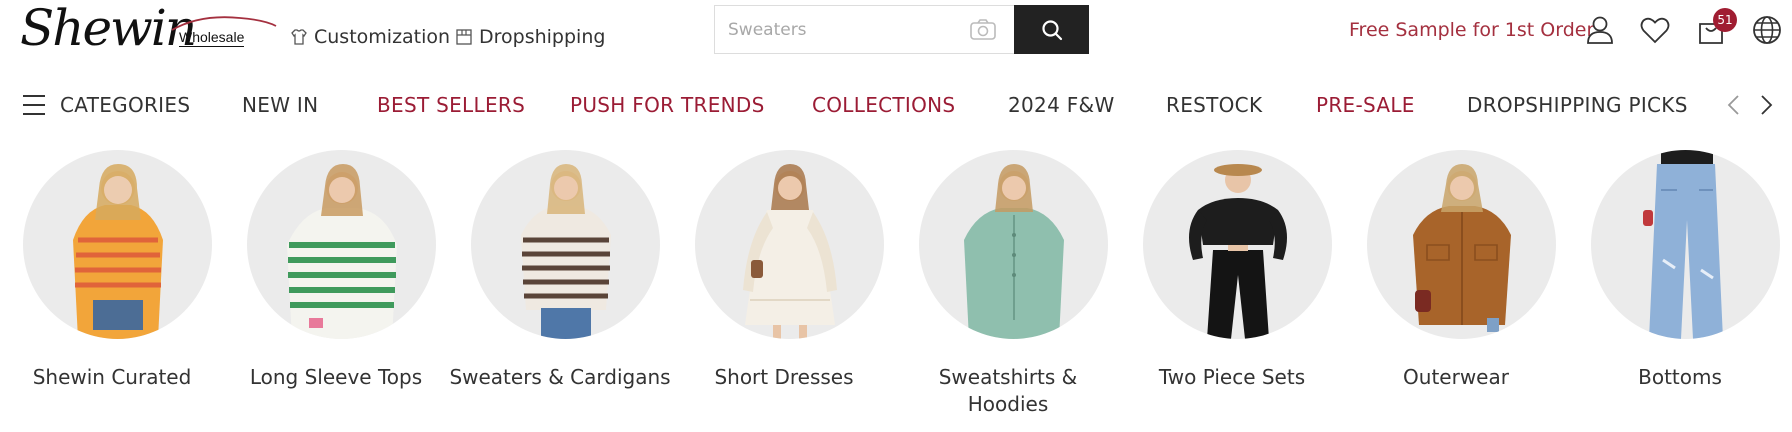 The width and height of the screenshot is (1792, 432). What do you see at coordinates (1232, 377) in the screenshot?
I see `category-label: Two Piece Sets` at bounding box center [1232, 377].